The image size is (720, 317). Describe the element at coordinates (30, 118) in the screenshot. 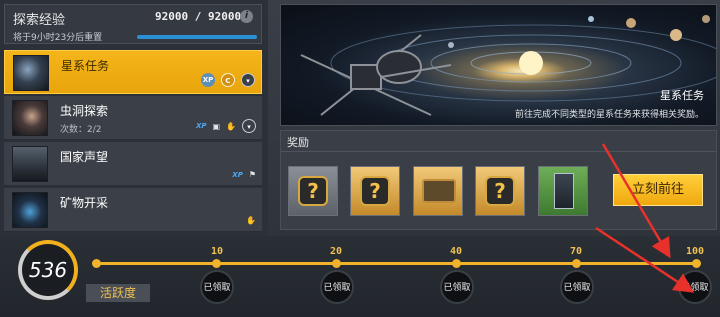

I see `wormhole-thumbnail` at that location.